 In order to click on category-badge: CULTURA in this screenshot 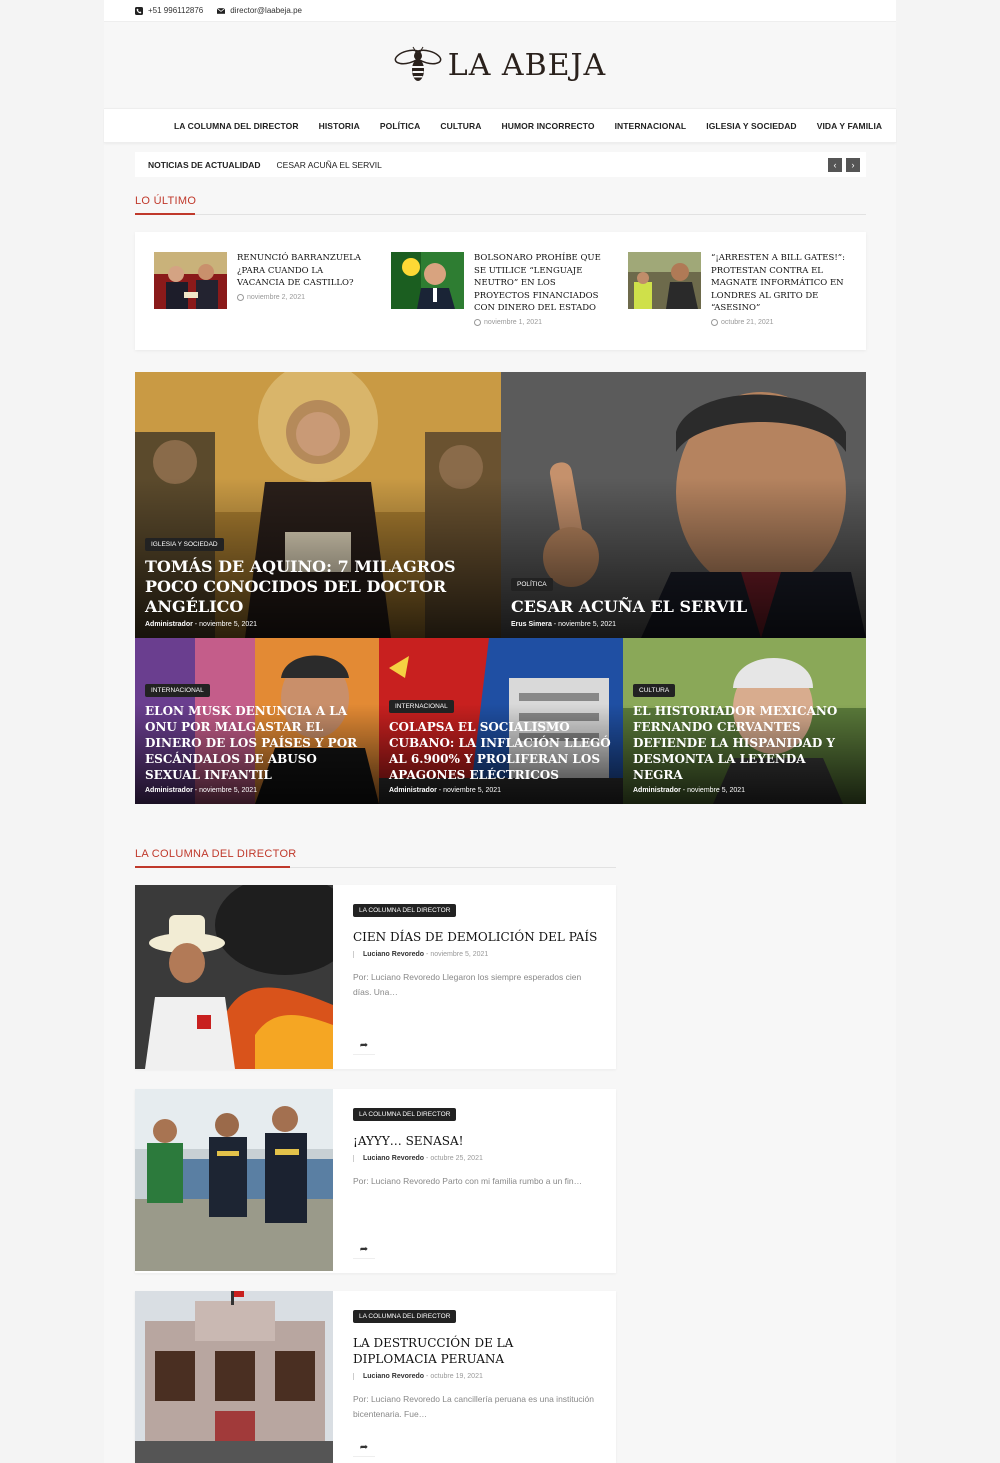, I will do `click(654, 690)`.